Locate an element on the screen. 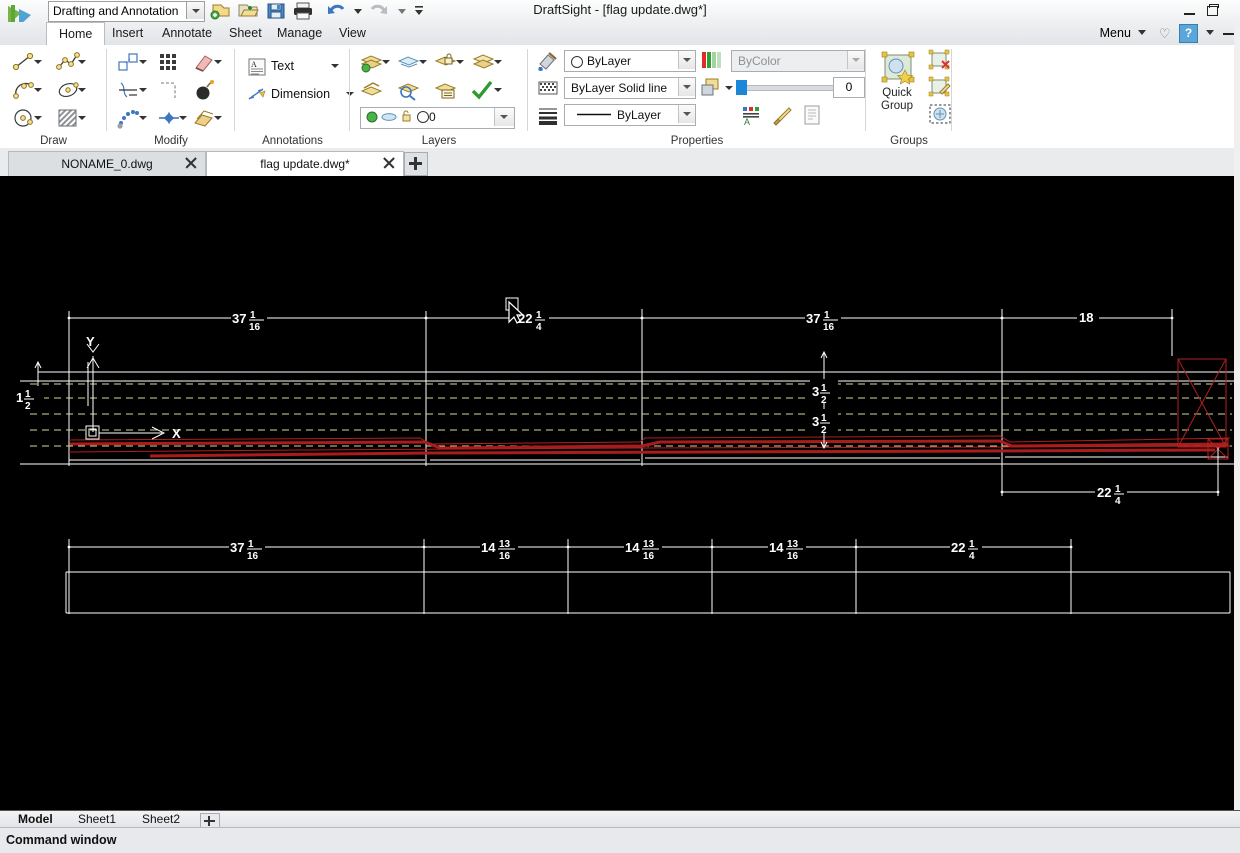 This screenshot has height=853, width=1240. favorites-icon: ♡ is located at coordinates (1165, 33).